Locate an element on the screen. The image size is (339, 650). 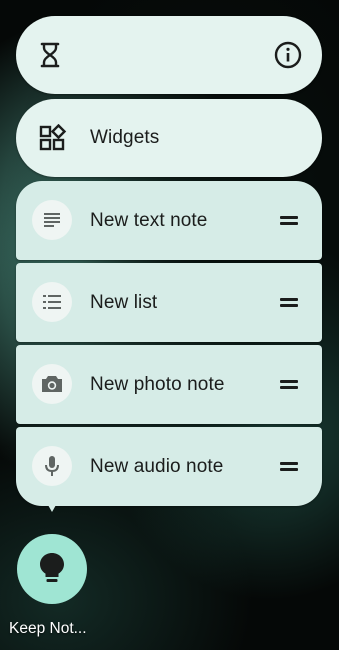
shortcut-new-audio-note: New audio note is located at coordinates (169, 466).